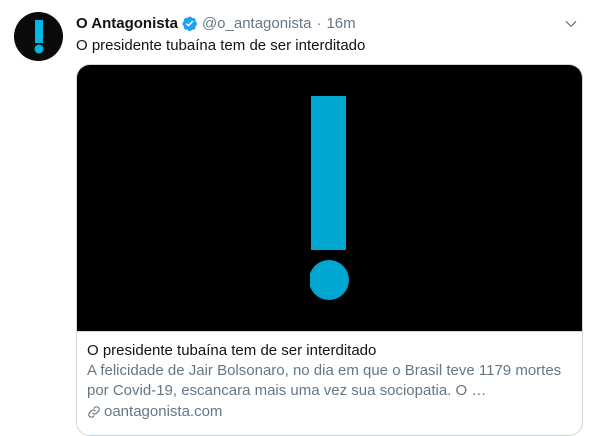 The image size is (593, 436). Describe the element at coordinates (328, 412) in the screenshot. I see `card-domain: oantagonista.com` at that location.